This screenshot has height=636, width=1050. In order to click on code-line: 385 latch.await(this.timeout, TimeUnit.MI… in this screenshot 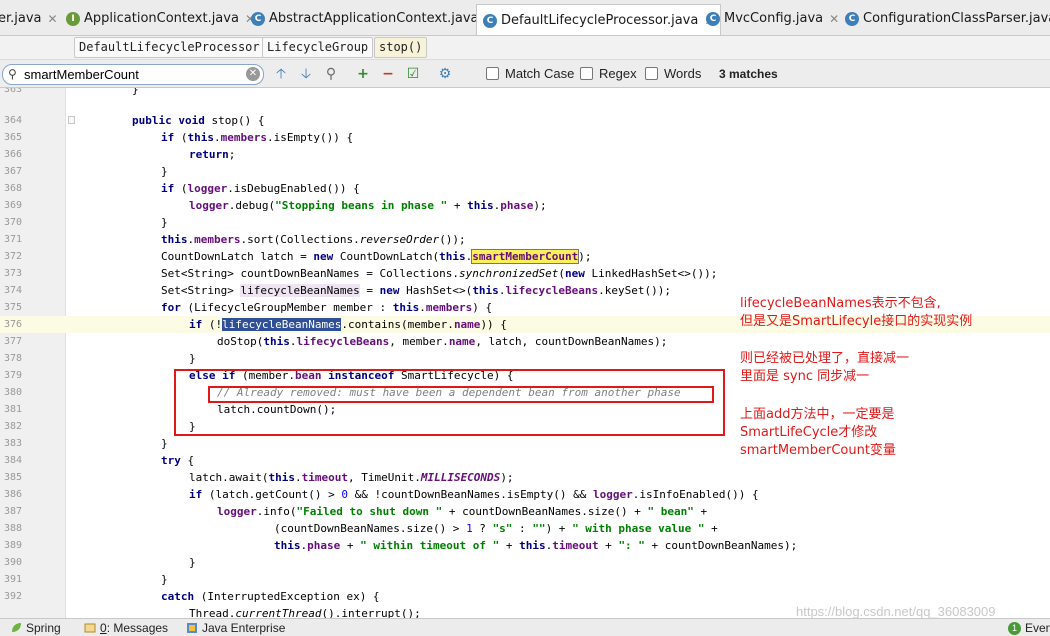, I will do `click(525, 477)`.